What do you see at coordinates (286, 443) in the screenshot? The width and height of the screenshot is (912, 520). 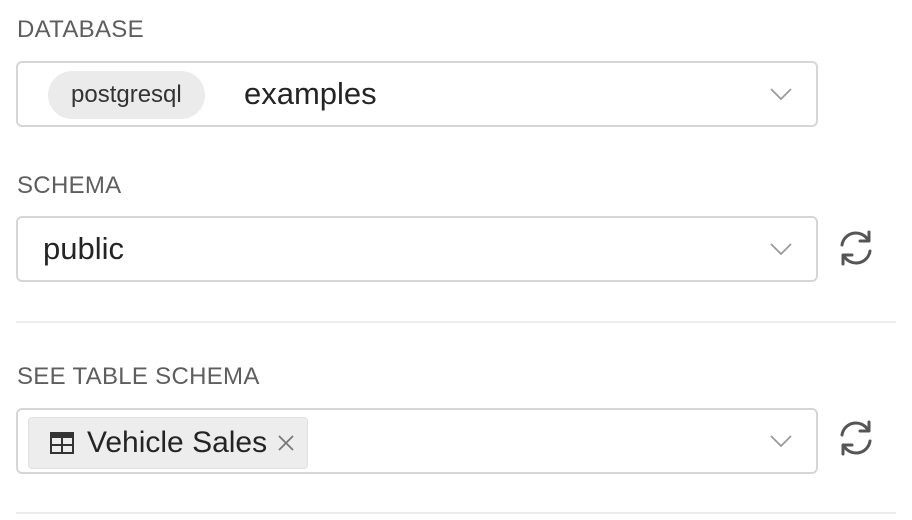 I see `close-icon` at bounding box center [286, 443].